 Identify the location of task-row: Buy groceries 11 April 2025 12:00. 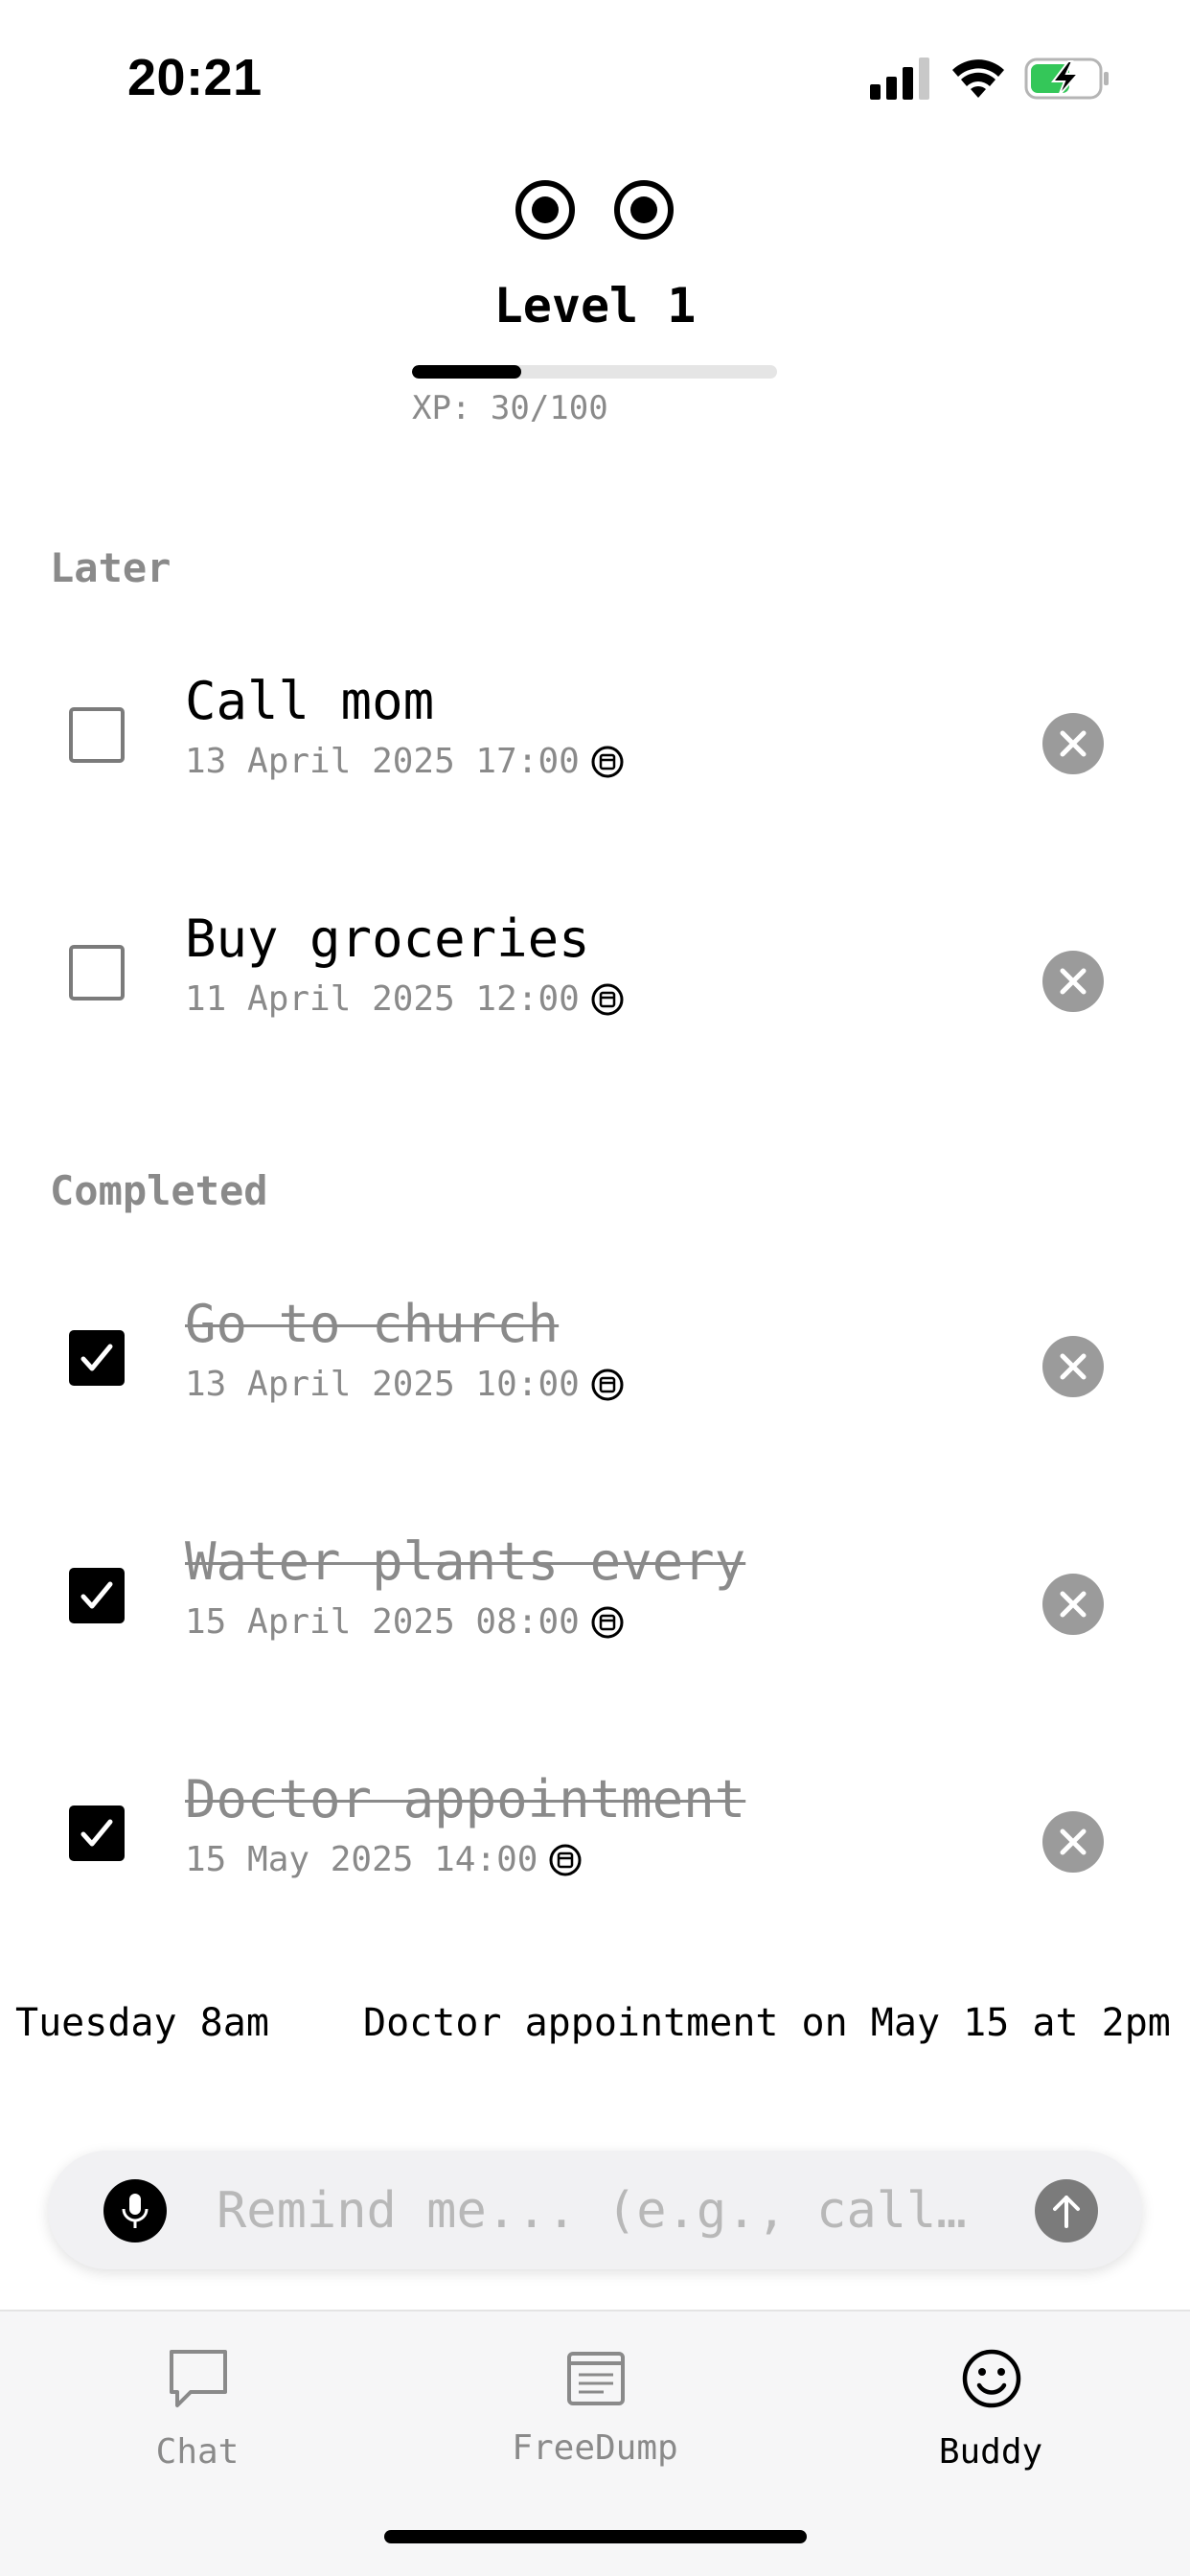
(595, 975).